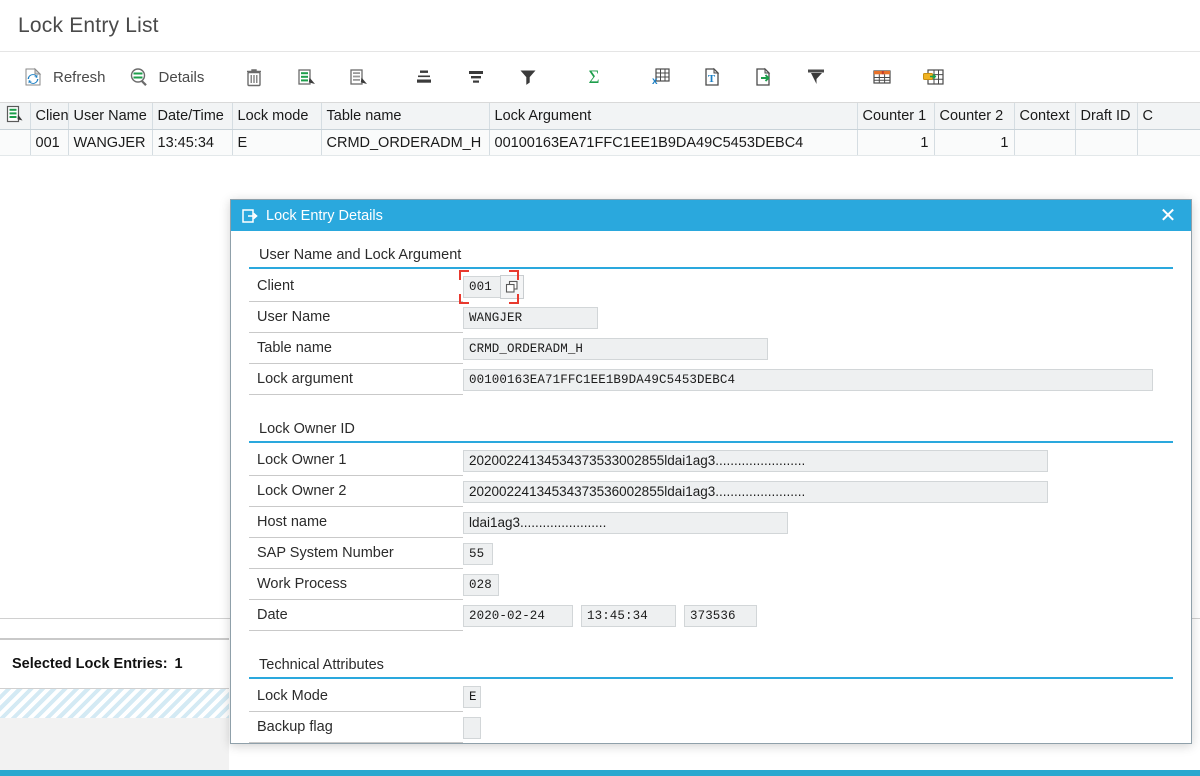  What do you see at coordinates (277, 116) in the screenshot?
I see `column-header-lock-mode: Lock mode` at bounding box center [277, 116].